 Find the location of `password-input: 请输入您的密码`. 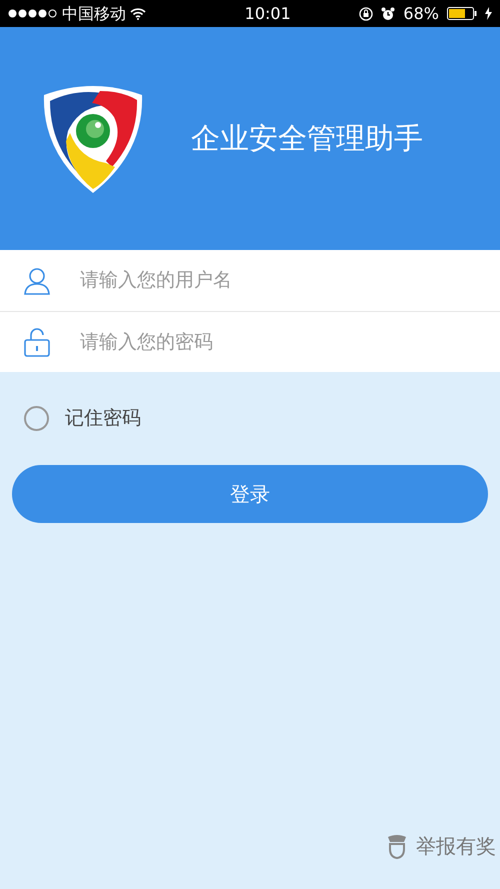

password-input: 请输入您的密码 is located at coordinates (289, 342).